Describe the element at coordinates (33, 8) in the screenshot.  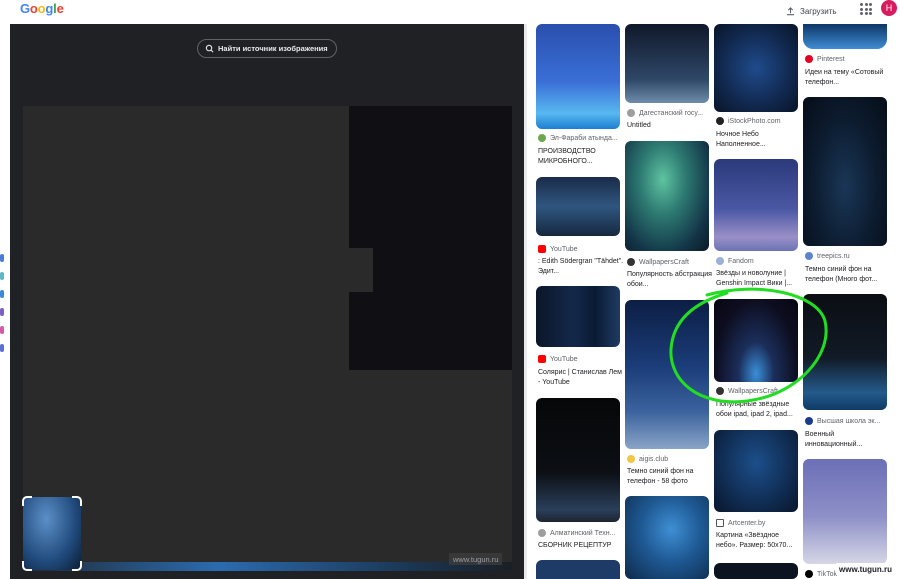
I see `logo-letter: o` at that location.